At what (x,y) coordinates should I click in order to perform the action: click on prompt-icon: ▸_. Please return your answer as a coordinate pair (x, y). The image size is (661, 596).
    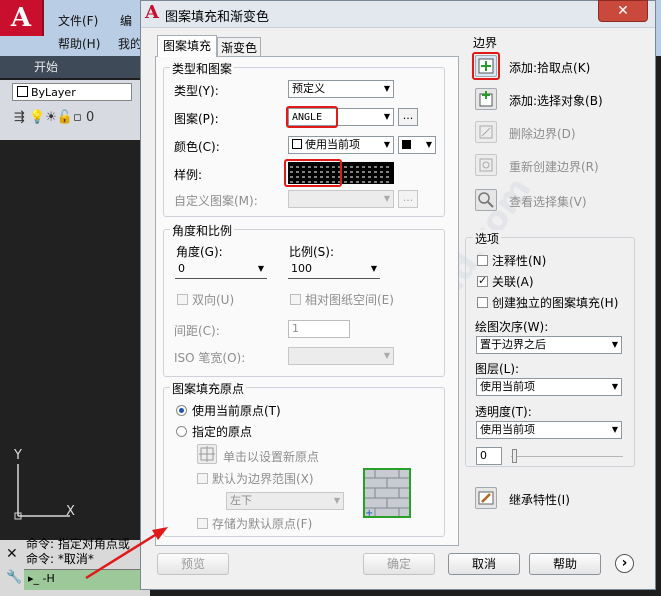
    Looking at the image, I should click on (34, 578).